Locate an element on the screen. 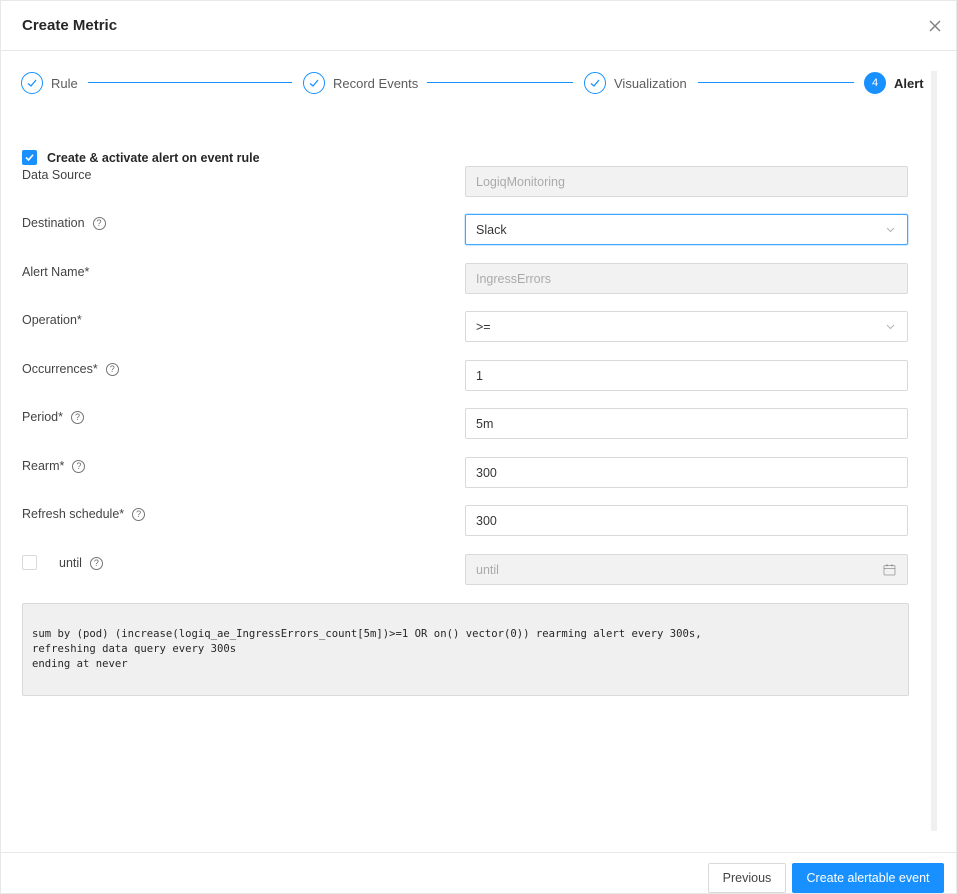 This screenshot has width=957, height=894. rearm-label: Rearm* ? is located at coordinates (54, 466).